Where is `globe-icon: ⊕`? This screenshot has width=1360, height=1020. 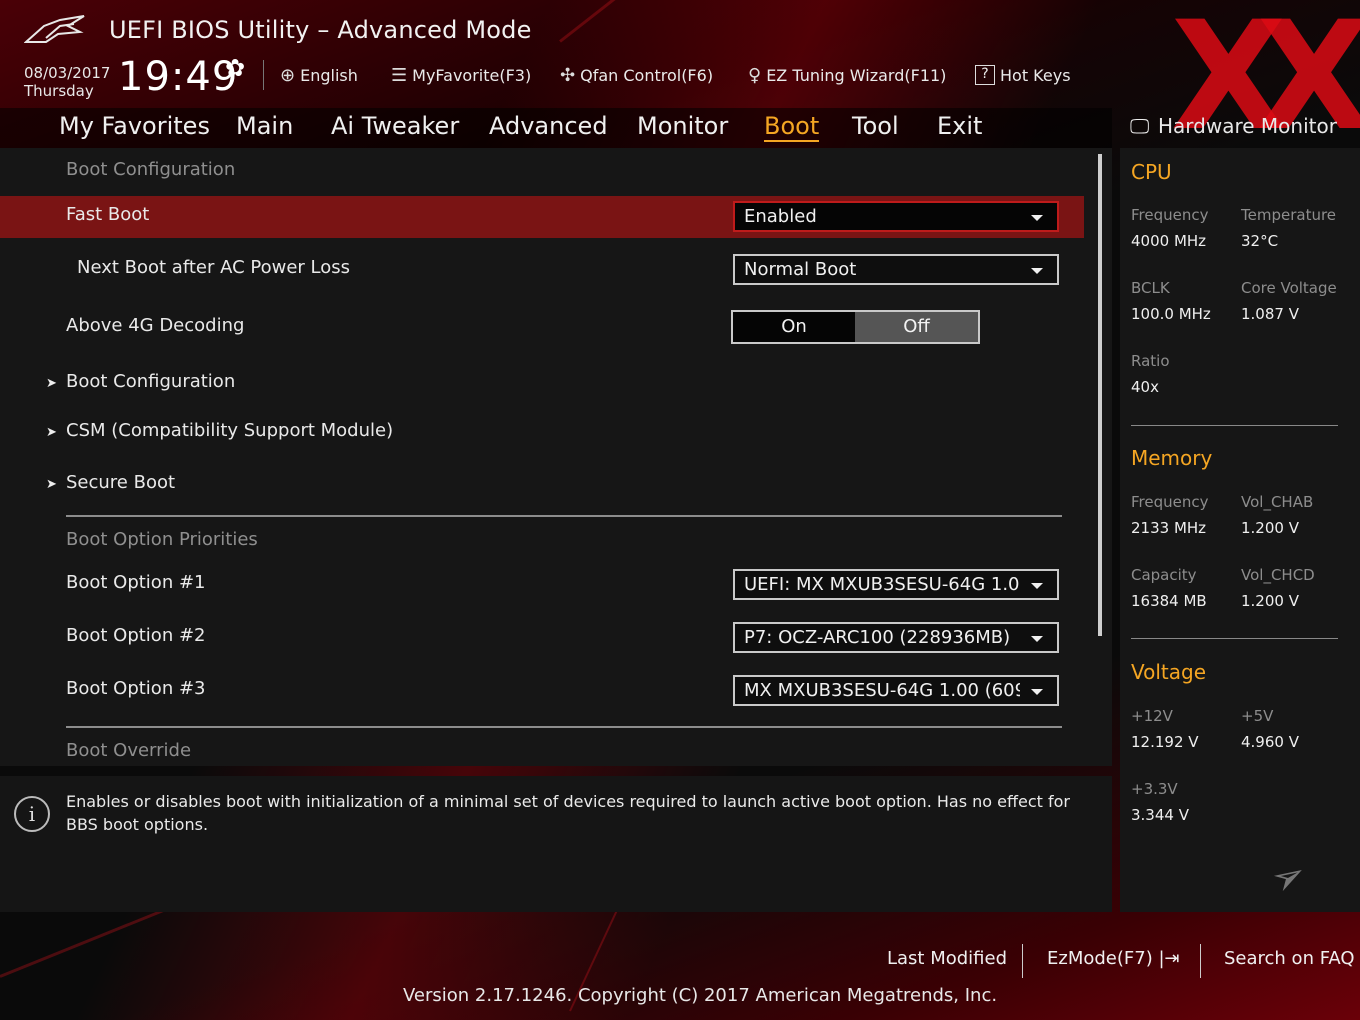 globe-icon: ⊕ is located at coordinates (288, 75).